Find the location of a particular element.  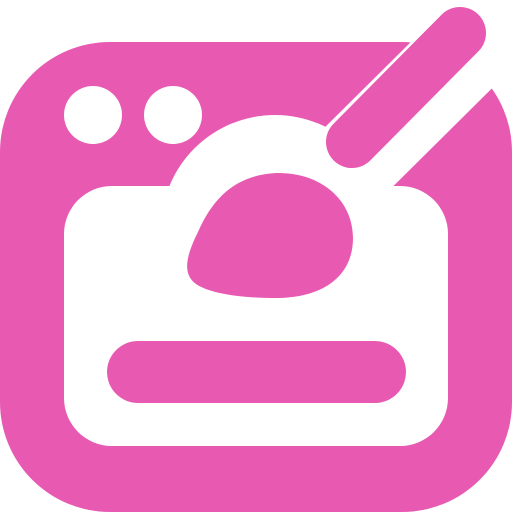

window-dot-2-icon is located at coordinates (173, 115).